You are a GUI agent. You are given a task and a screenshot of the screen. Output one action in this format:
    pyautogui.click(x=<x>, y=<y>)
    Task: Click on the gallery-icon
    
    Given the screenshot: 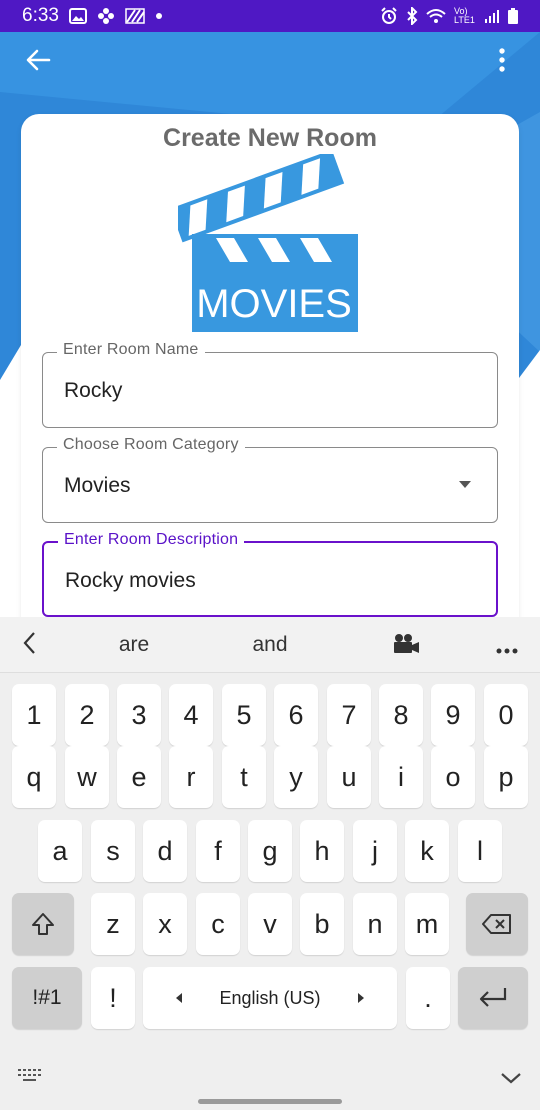 What is the action you would take?
    pyautogui.click(x=77, y=16)
    